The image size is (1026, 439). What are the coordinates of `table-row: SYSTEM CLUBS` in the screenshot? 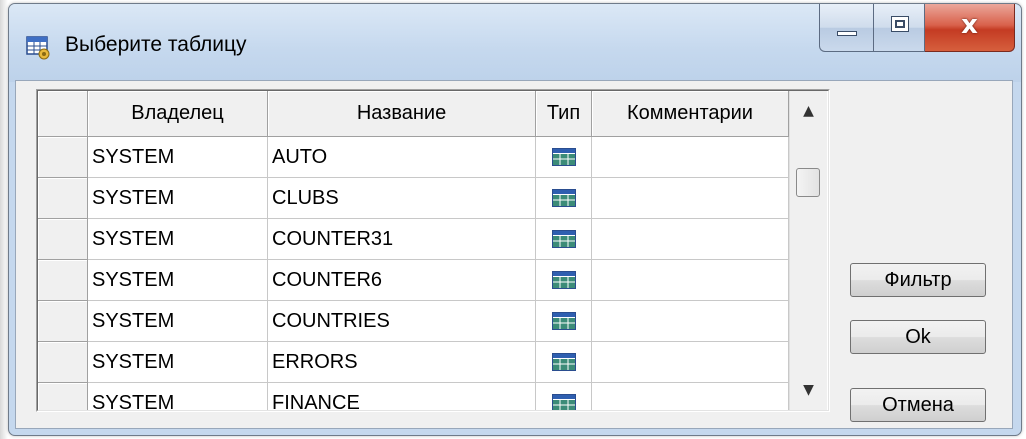 It's located at (413, 198).